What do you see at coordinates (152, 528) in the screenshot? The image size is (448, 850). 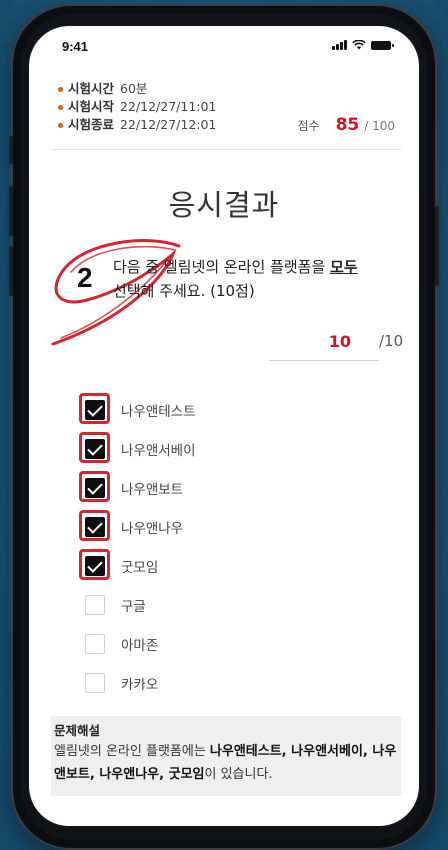 I see `answer-option-label: 나우앤나우` at bounding box center [152, 528].